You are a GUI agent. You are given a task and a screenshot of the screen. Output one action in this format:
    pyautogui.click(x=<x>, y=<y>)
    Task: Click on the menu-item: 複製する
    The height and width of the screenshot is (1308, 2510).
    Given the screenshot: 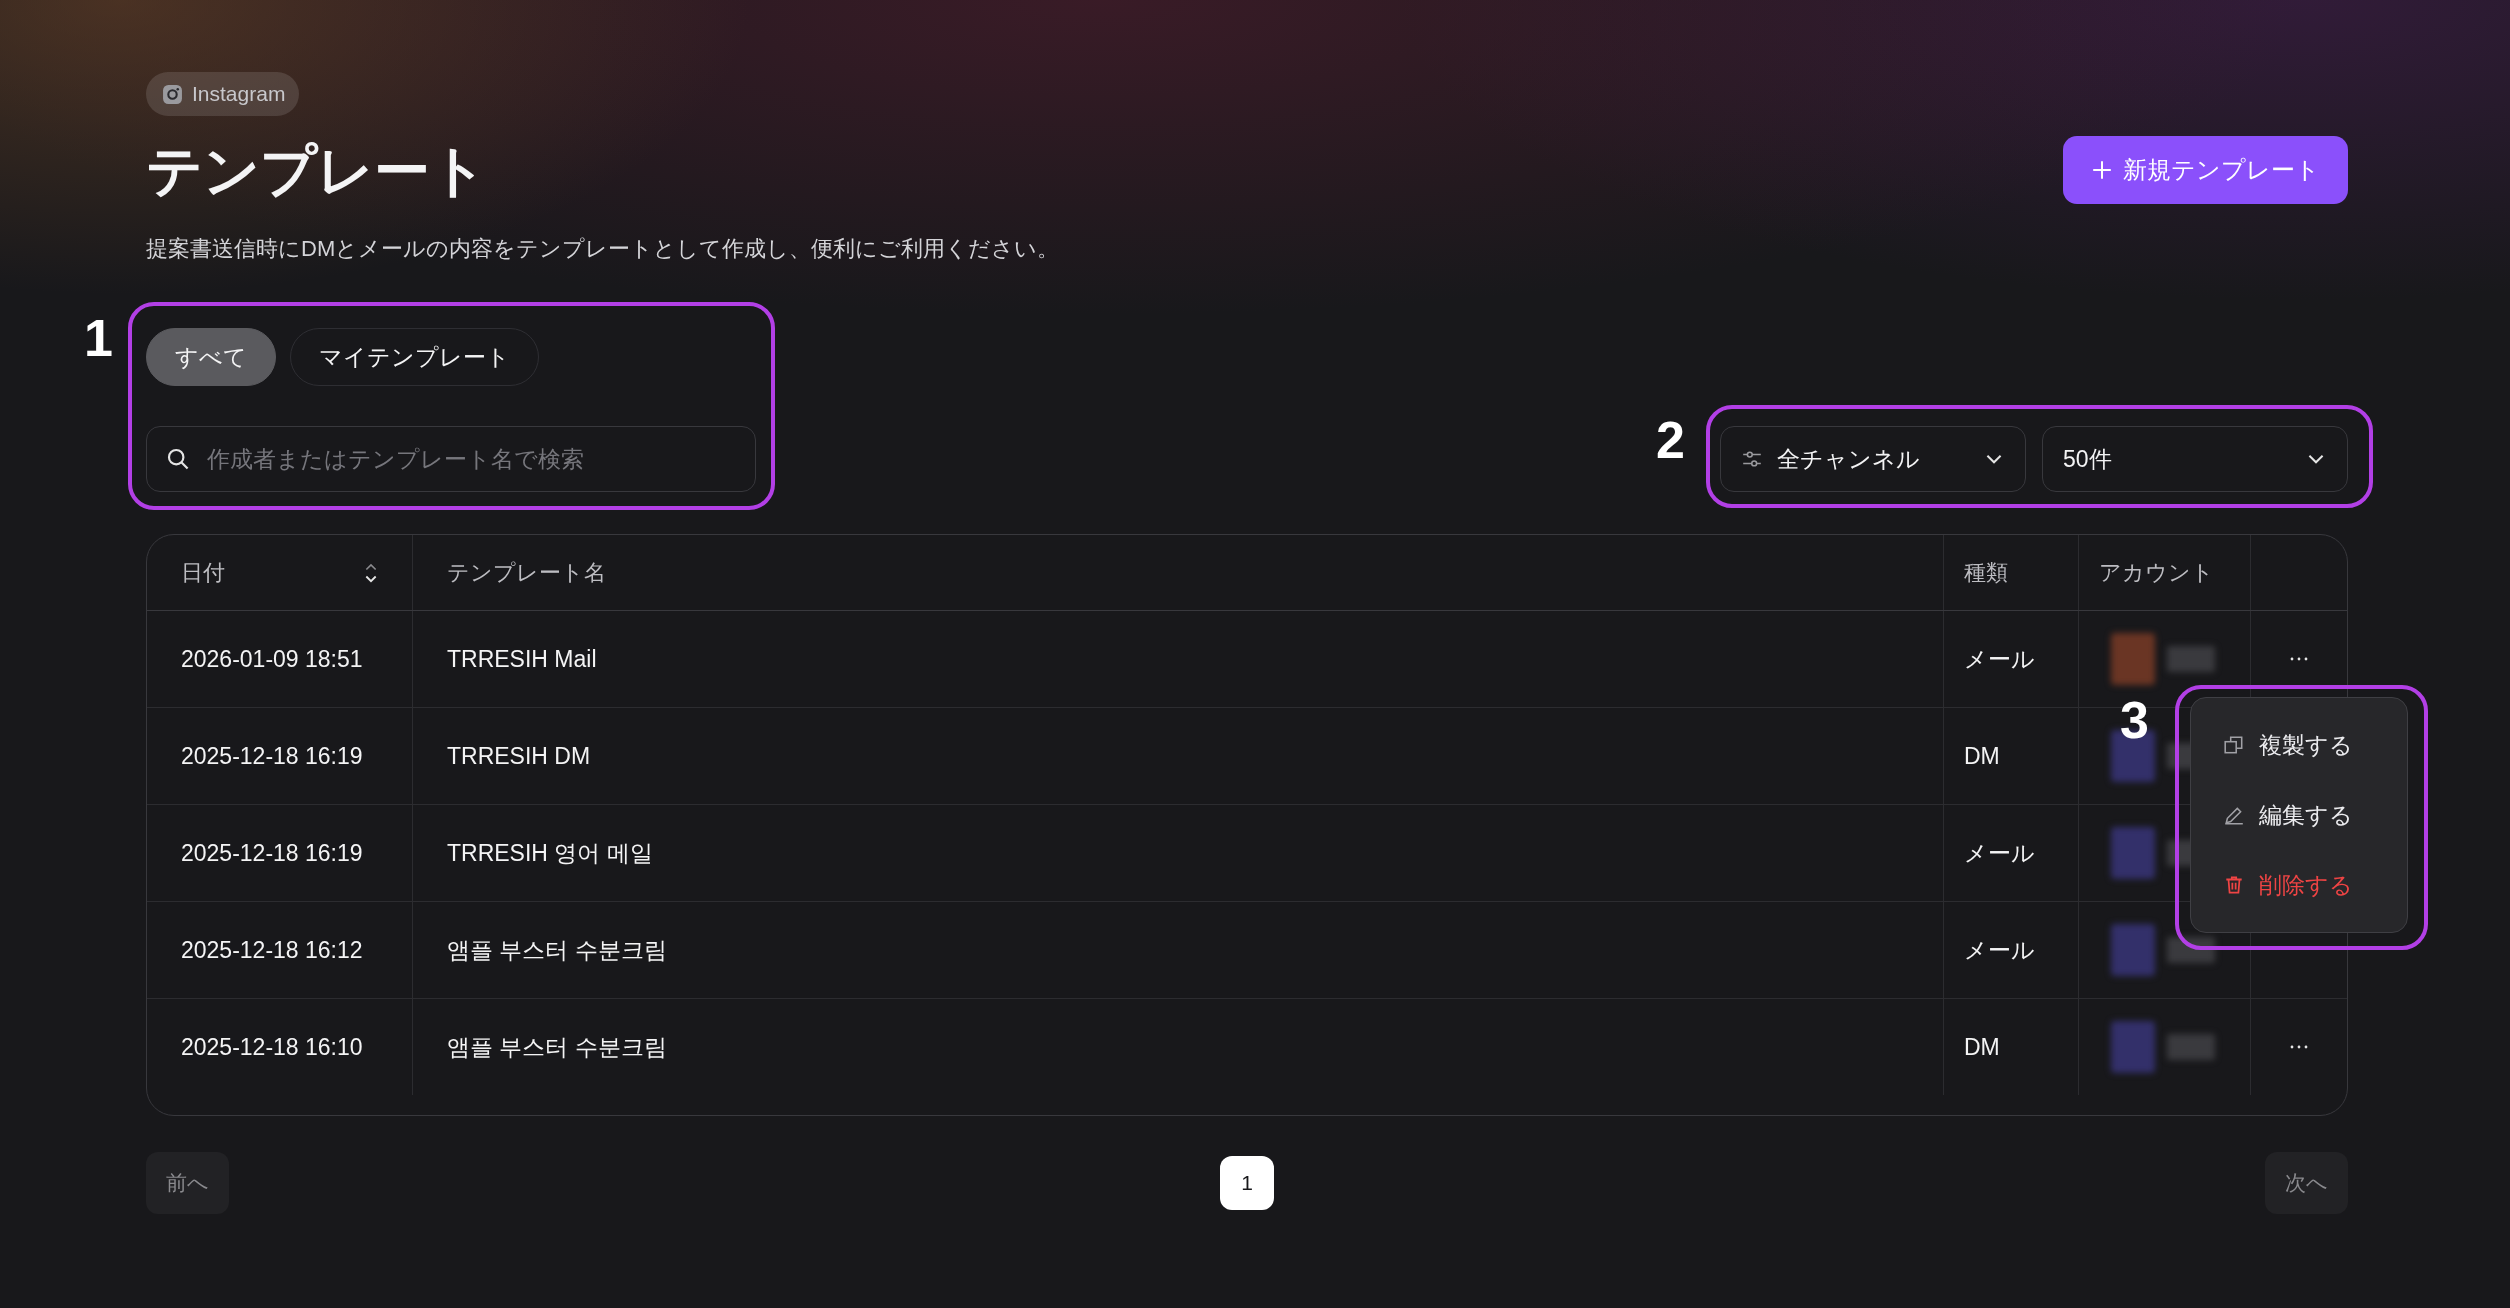 What is the action you would take?
    pyautogui.click(x=2299, y=745)
    